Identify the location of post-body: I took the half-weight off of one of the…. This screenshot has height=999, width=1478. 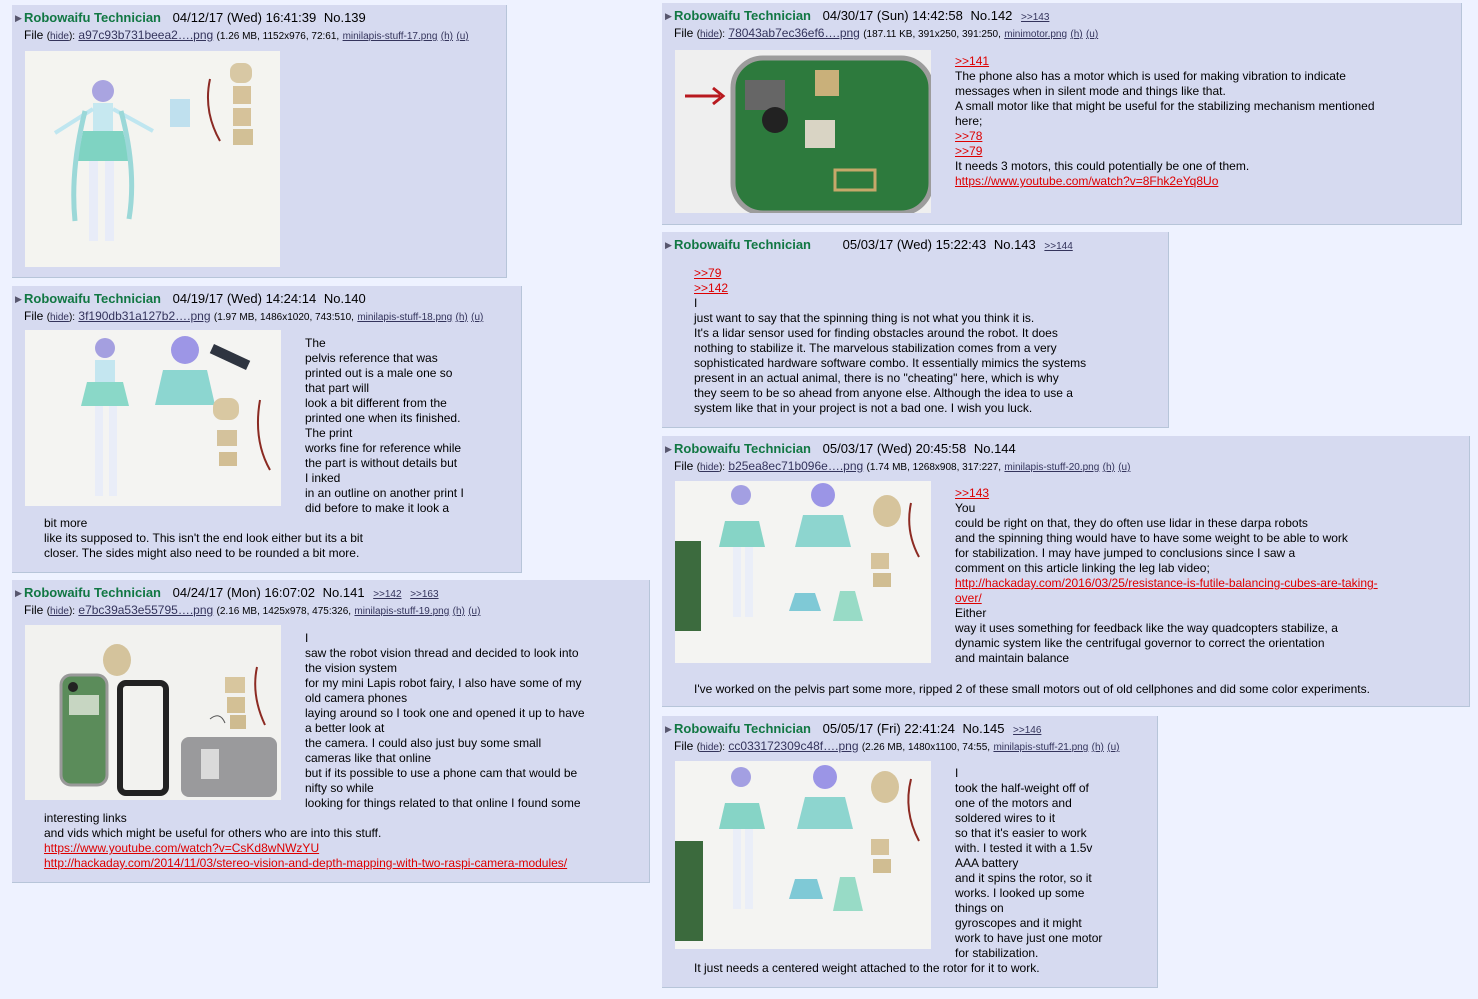
(1029, 863).